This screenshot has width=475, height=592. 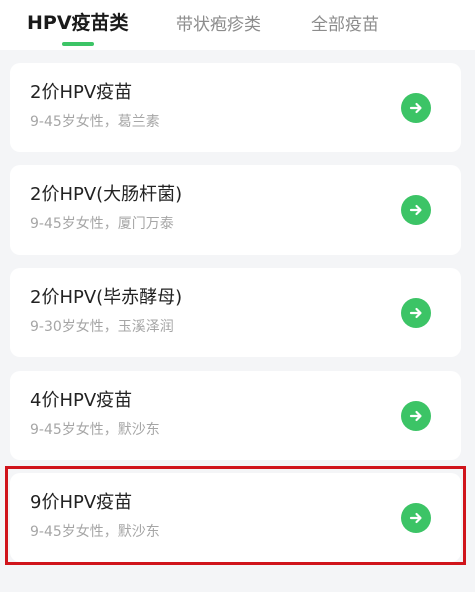 I want to click on tab-hpv-vaccines: HPV疫苗类, so click(x=78, y=21).